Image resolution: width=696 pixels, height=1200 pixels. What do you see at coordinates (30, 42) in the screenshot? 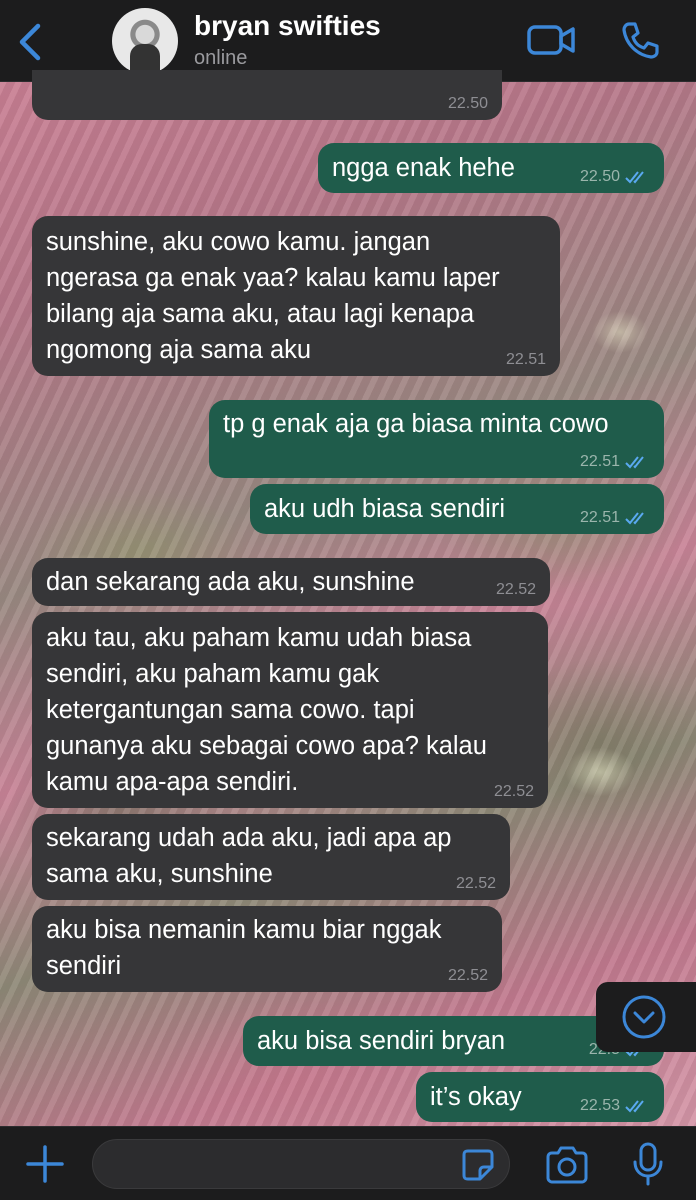
I see `chevron-left-icon` at bounding box center [30, 42].